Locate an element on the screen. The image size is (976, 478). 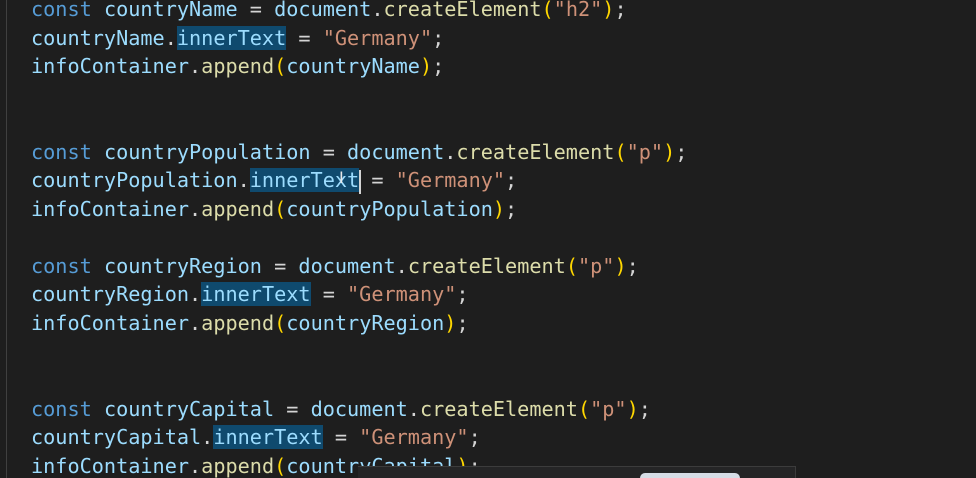
indent-guide is located at coordinates (6, 239).